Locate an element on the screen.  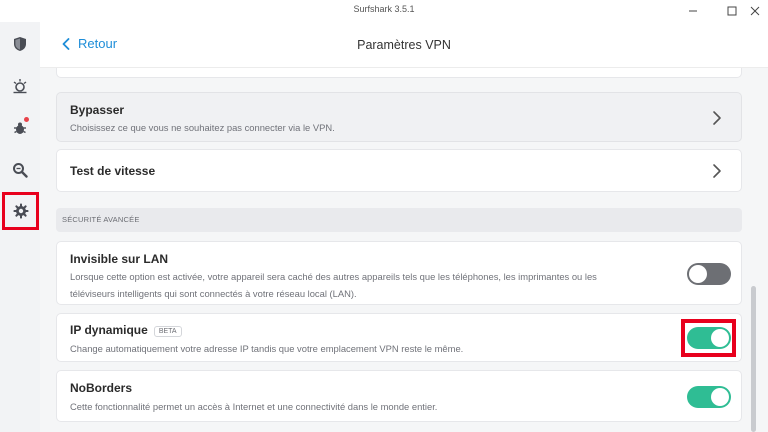
close-icon is located at coordinates (755, 11).